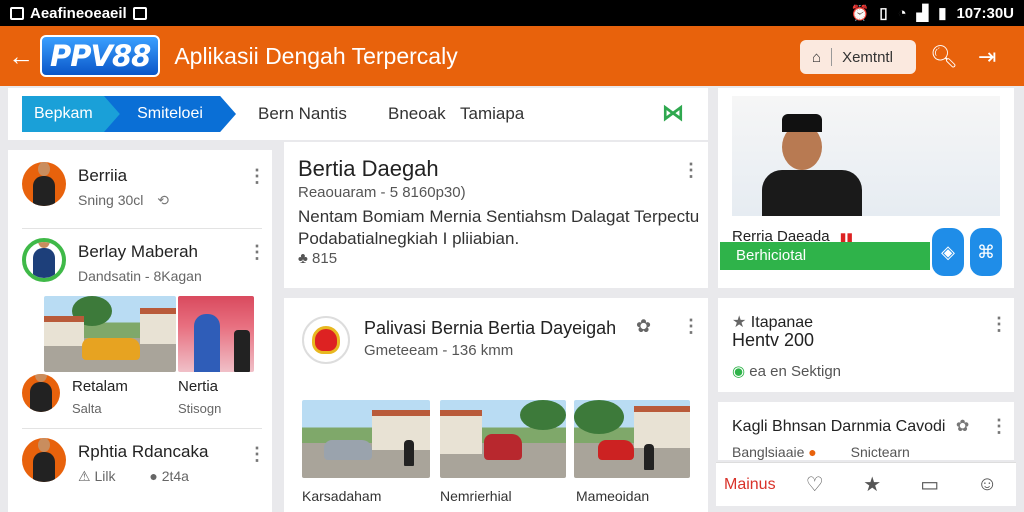  I want to click on photo-caption: Mameoidan, so click(613, 496).